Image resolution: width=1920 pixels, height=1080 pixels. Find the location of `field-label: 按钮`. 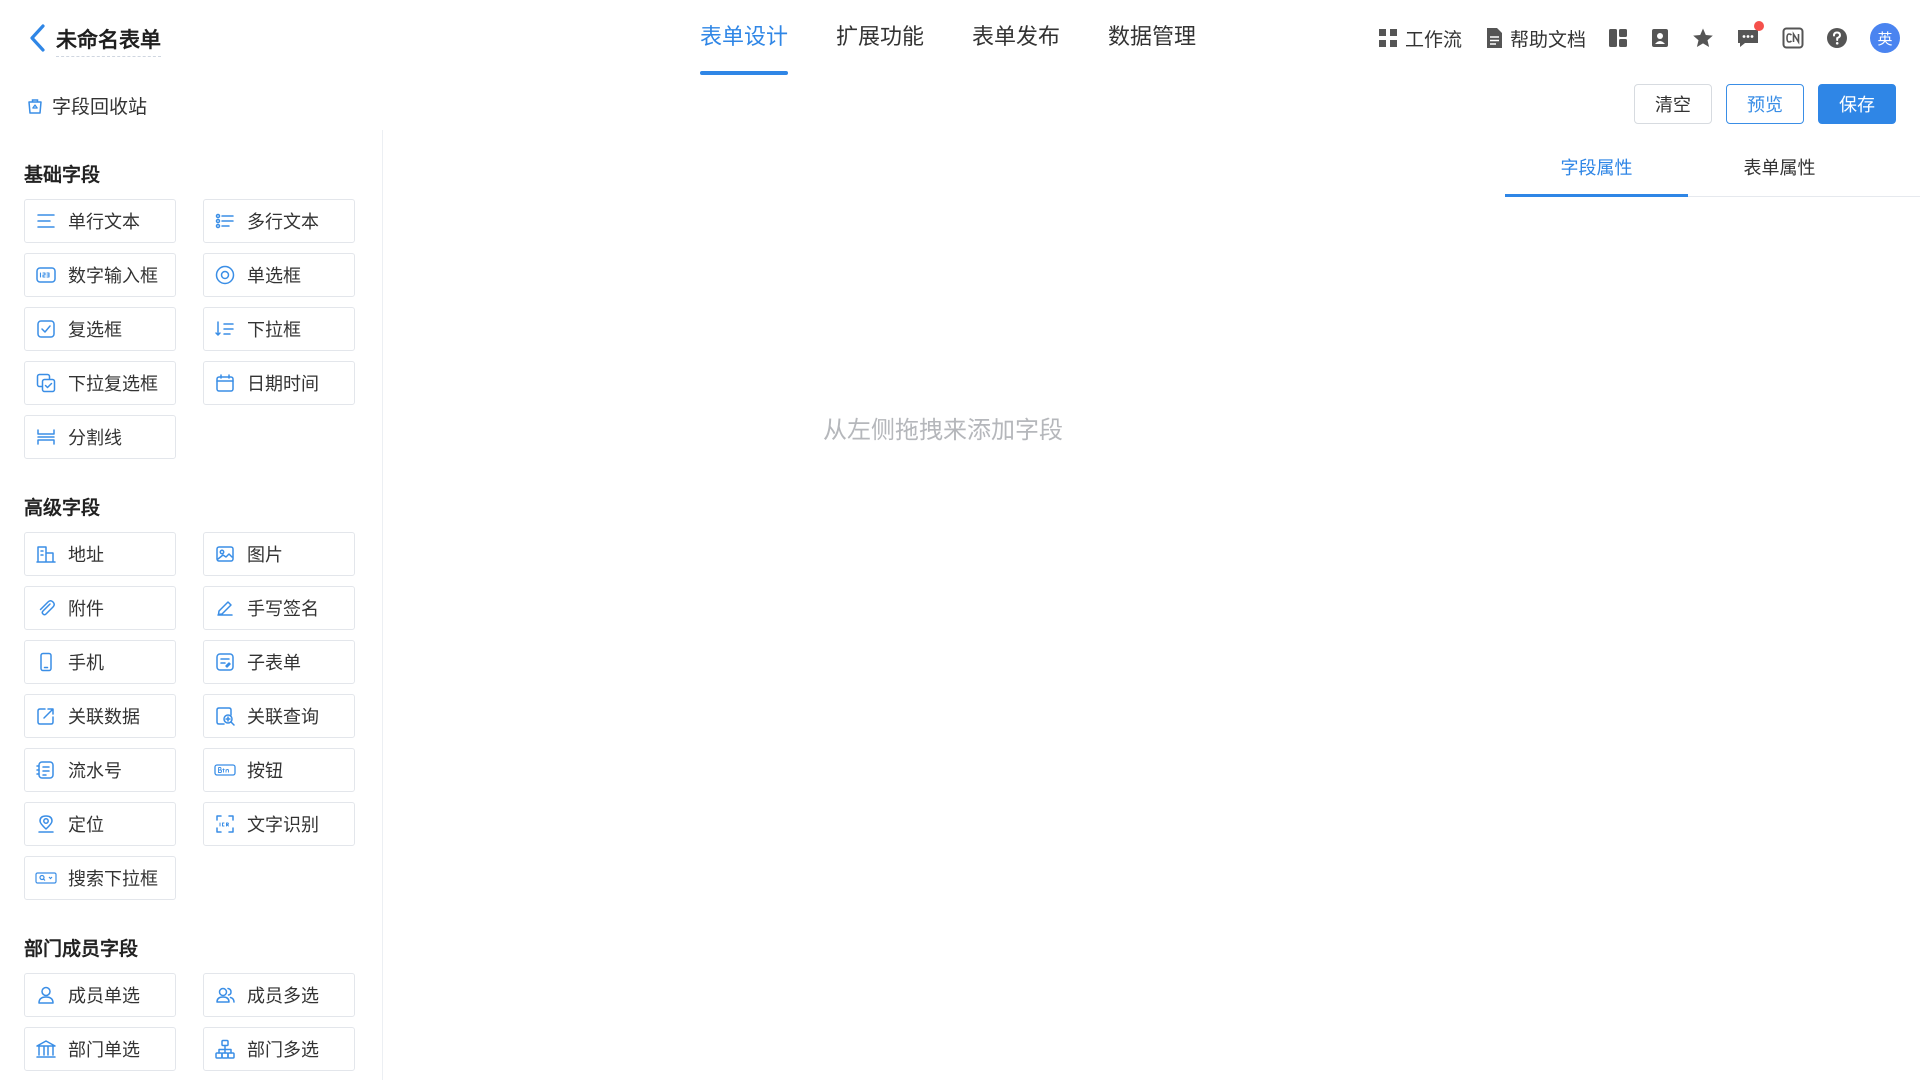

field-label: 按钮 is located at coordinates (265, 771).